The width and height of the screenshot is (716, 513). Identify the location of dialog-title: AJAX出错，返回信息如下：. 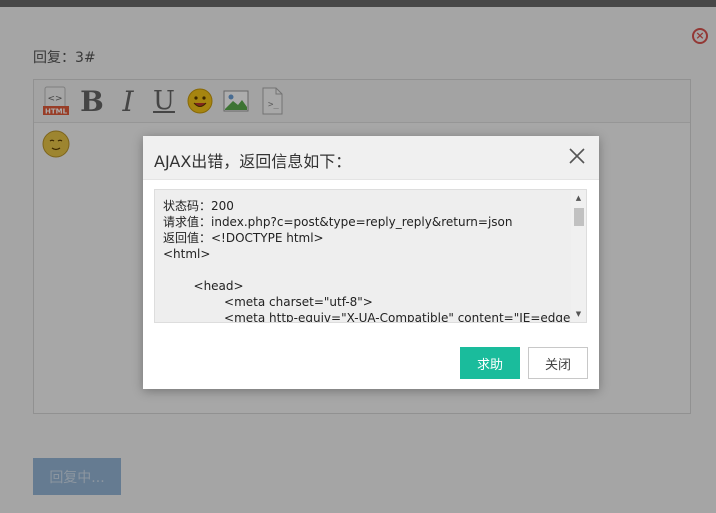
(253, 161).